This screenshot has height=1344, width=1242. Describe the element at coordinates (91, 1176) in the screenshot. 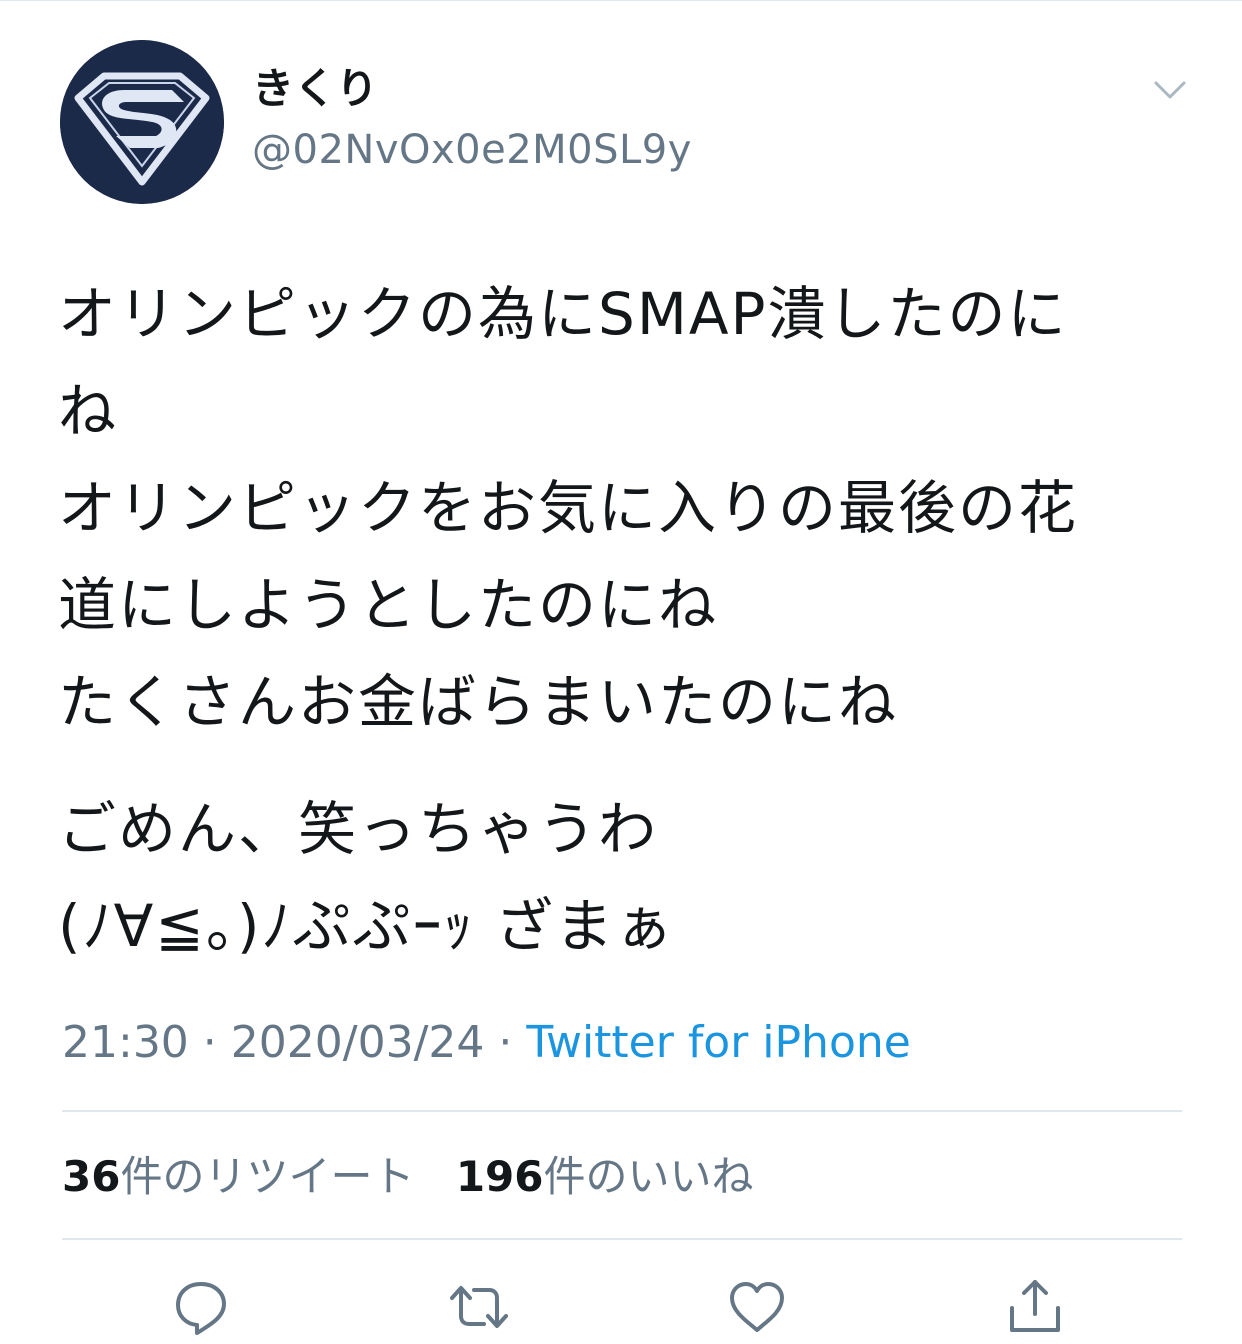

I see `retweets-count: 36` at that location.